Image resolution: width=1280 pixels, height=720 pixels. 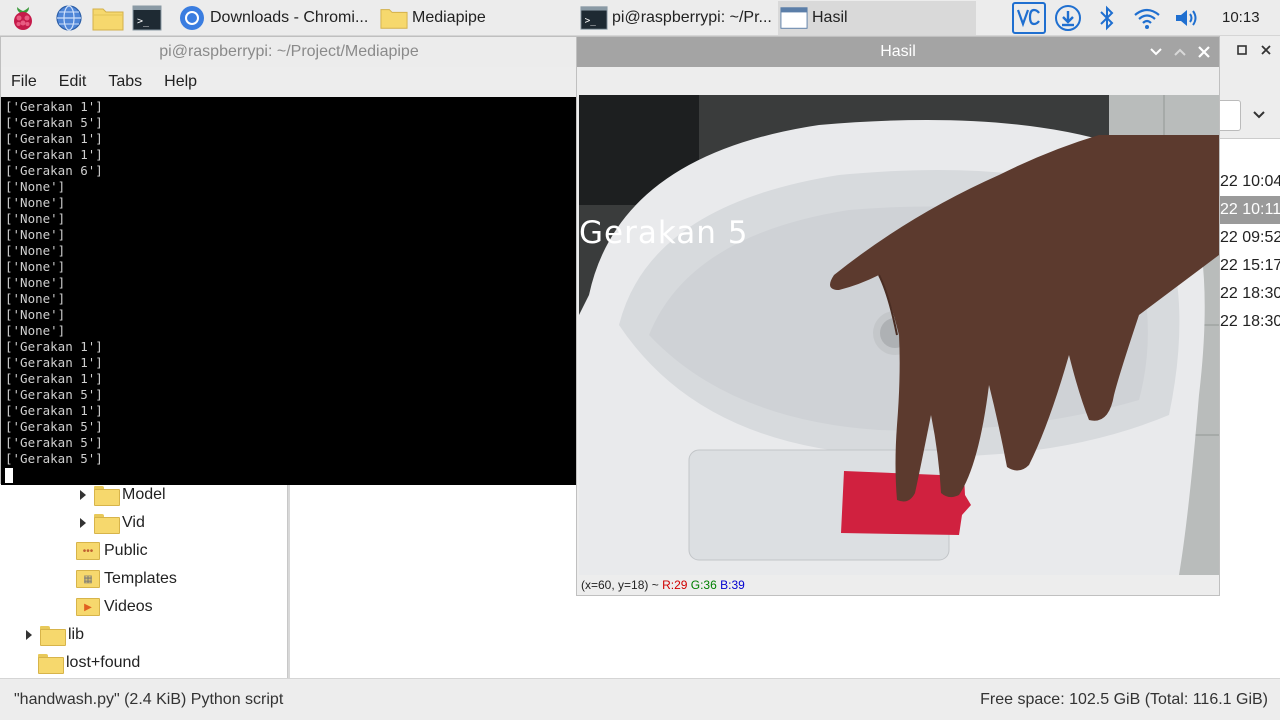 I want to click on file-modified-date: 22 15:17, so click(x=1249, y=266).